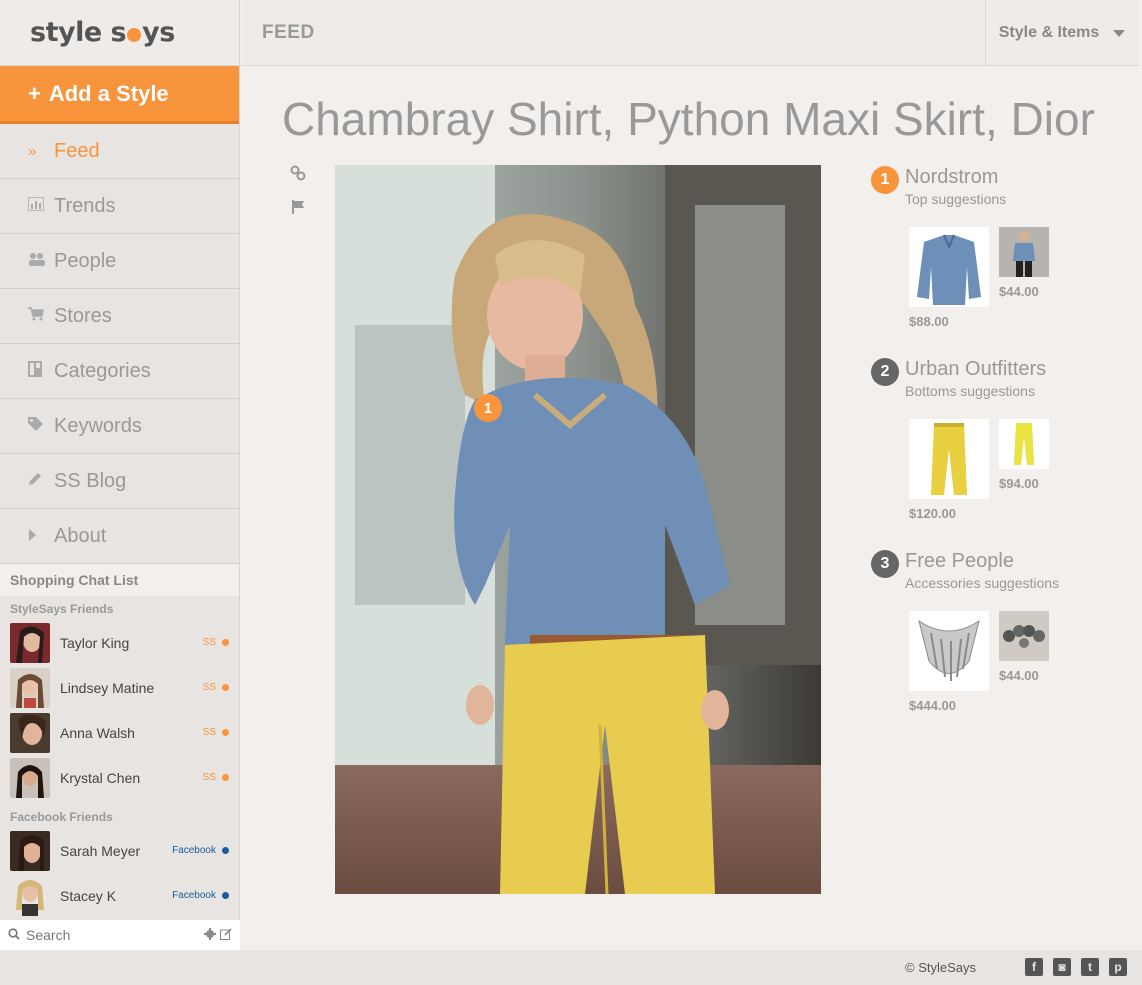  Describe the element at coordinates (885, 180) in the screenshot. I see `store-number-badge: 1` at that location.